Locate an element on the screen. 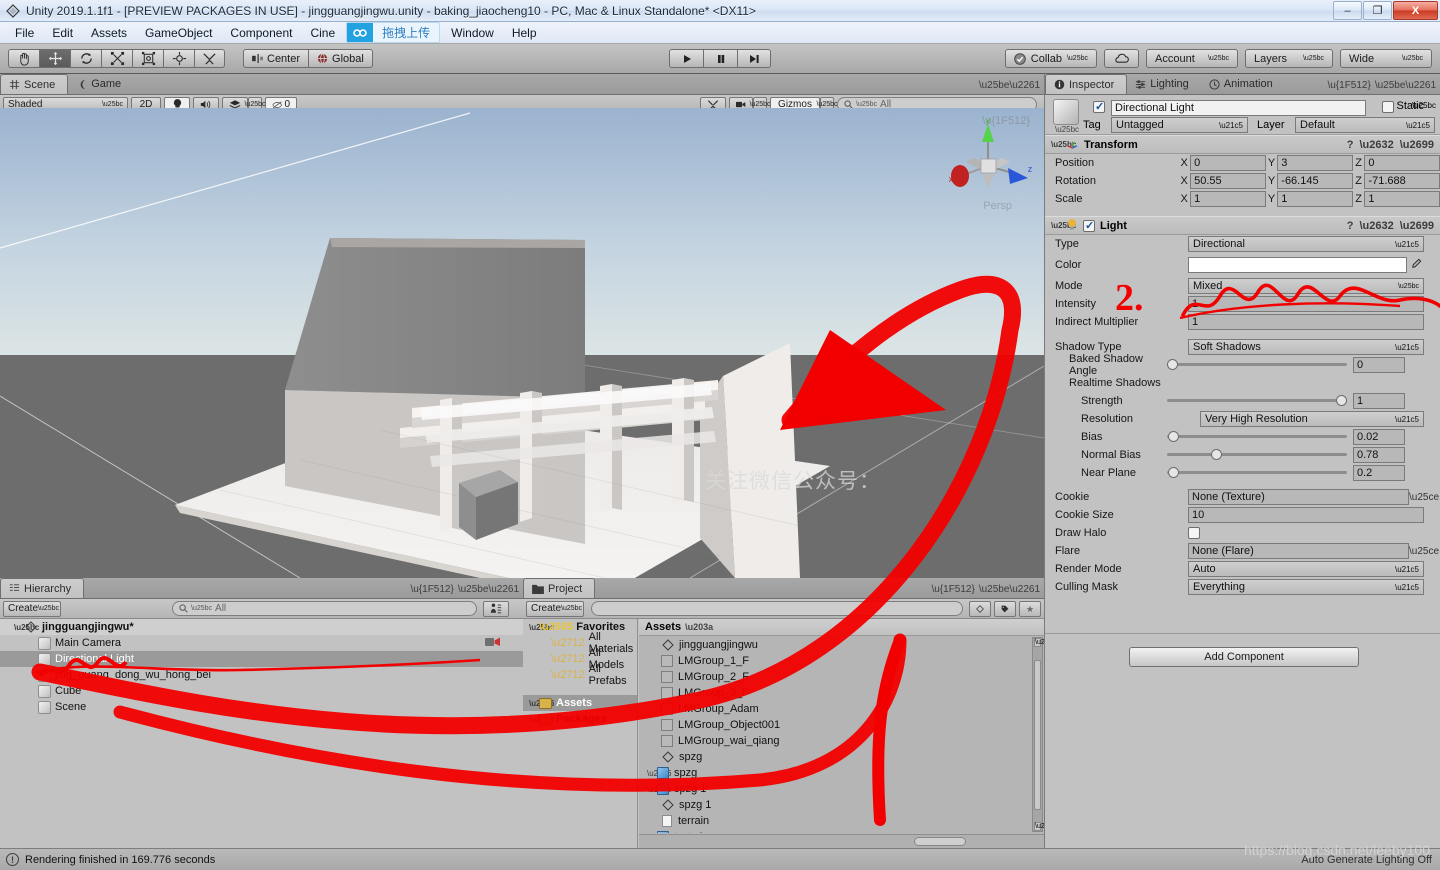 This screenshot has width=1440, height=870. normal-bias-input: 0.78 is located at coordinates (1379, 455).